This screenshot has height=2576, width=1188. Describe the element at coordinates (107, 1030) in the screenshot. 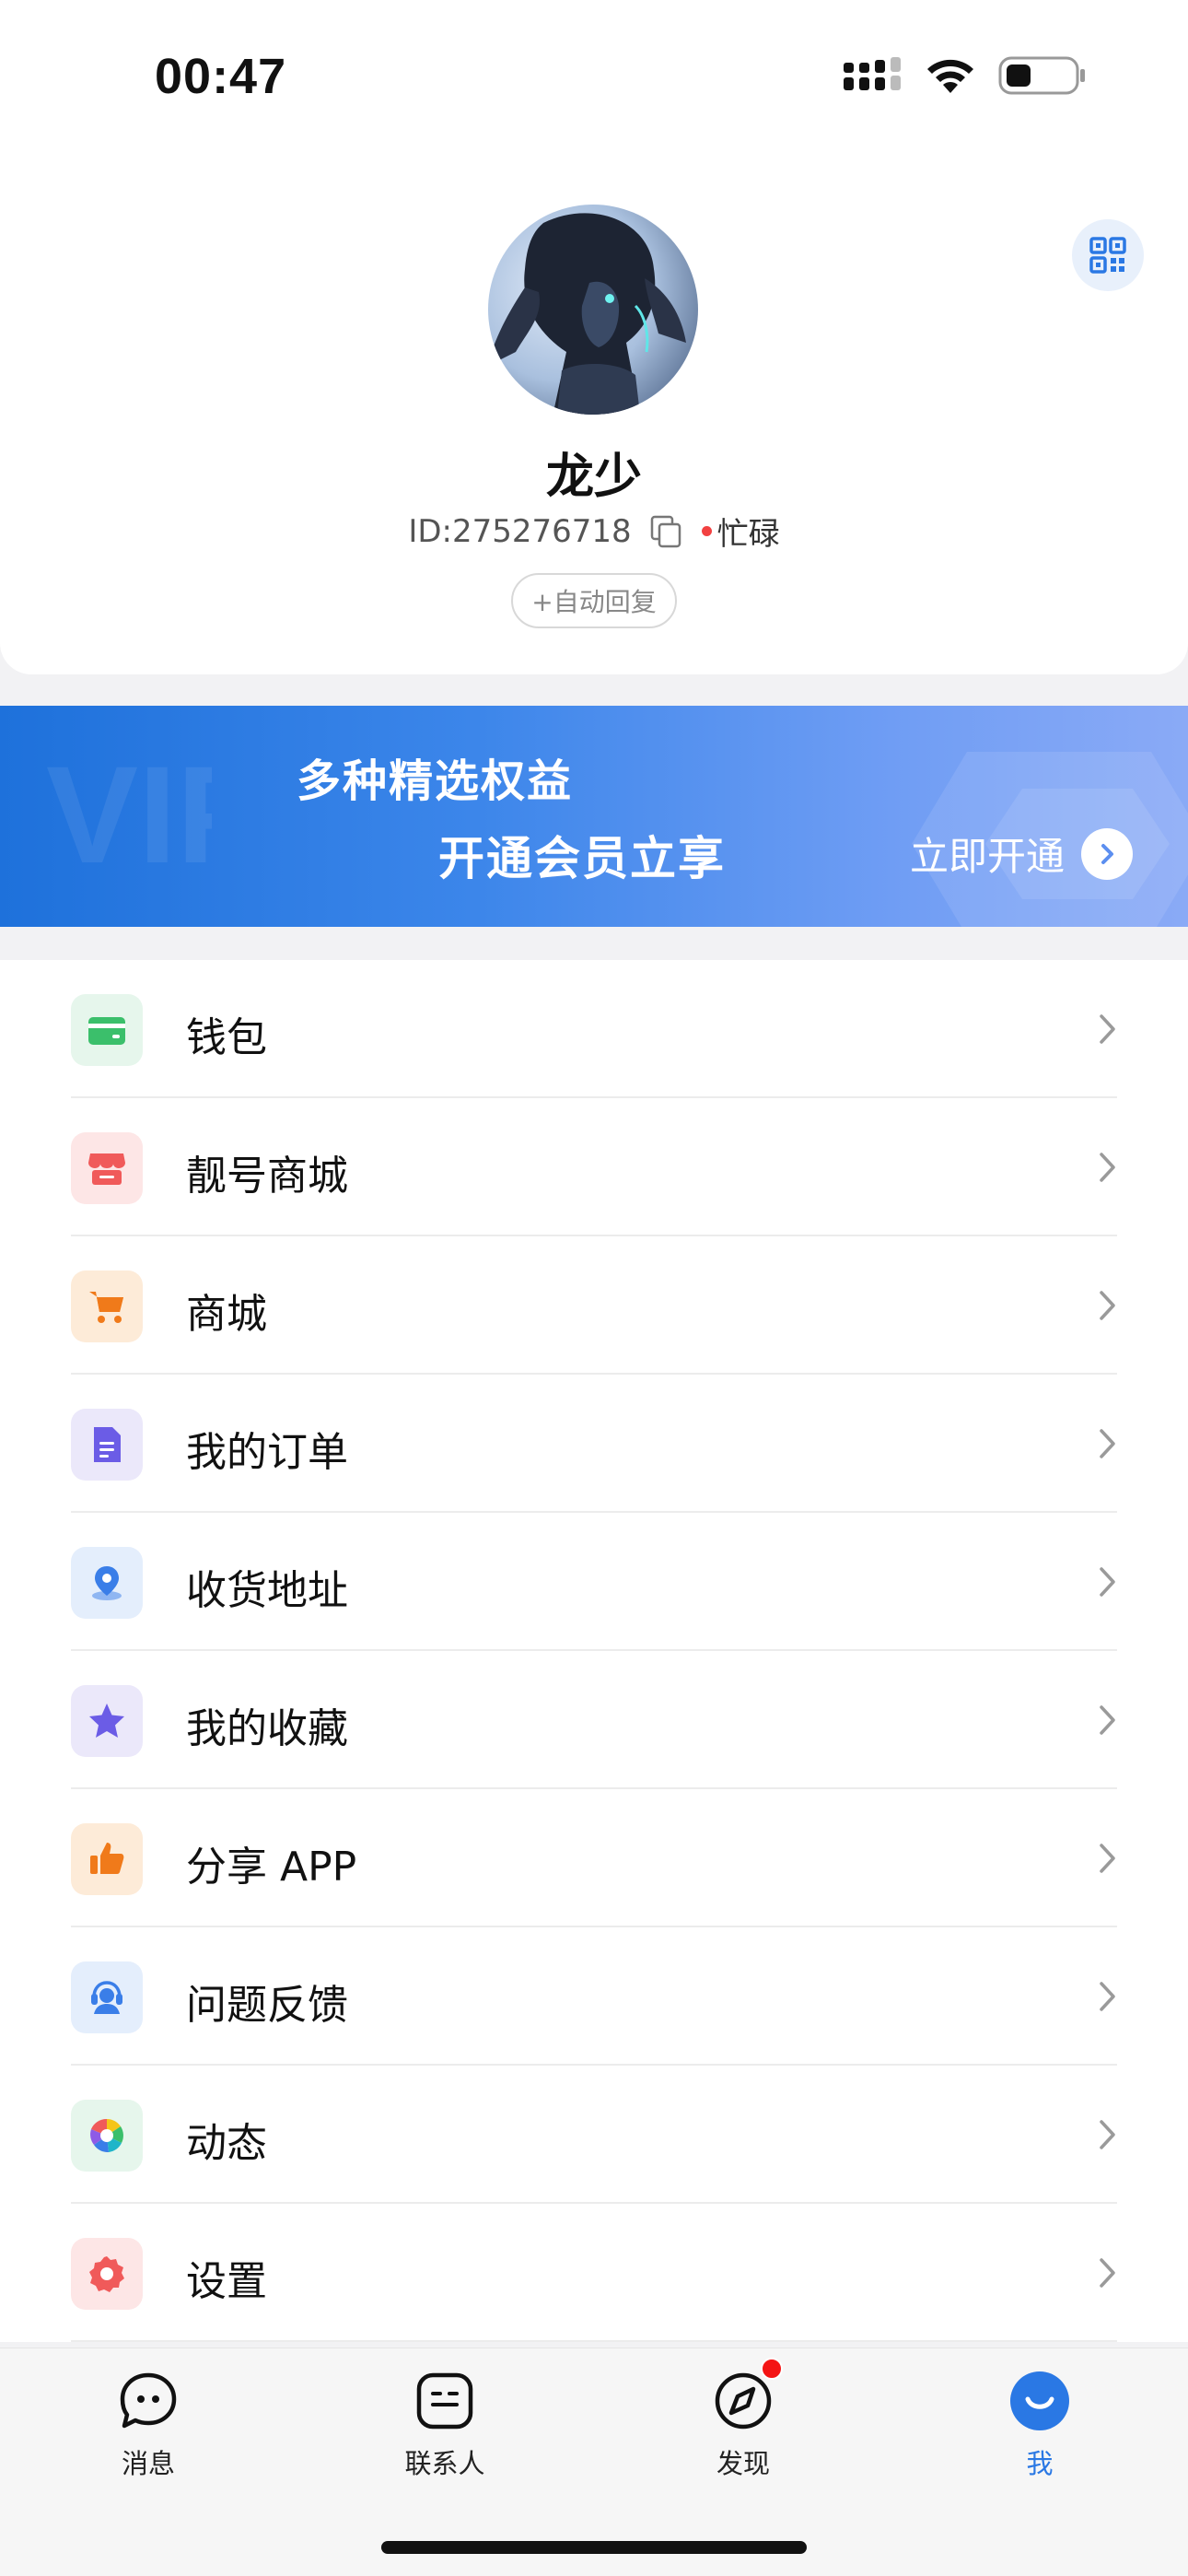

I see `wallet-icon` at that location.